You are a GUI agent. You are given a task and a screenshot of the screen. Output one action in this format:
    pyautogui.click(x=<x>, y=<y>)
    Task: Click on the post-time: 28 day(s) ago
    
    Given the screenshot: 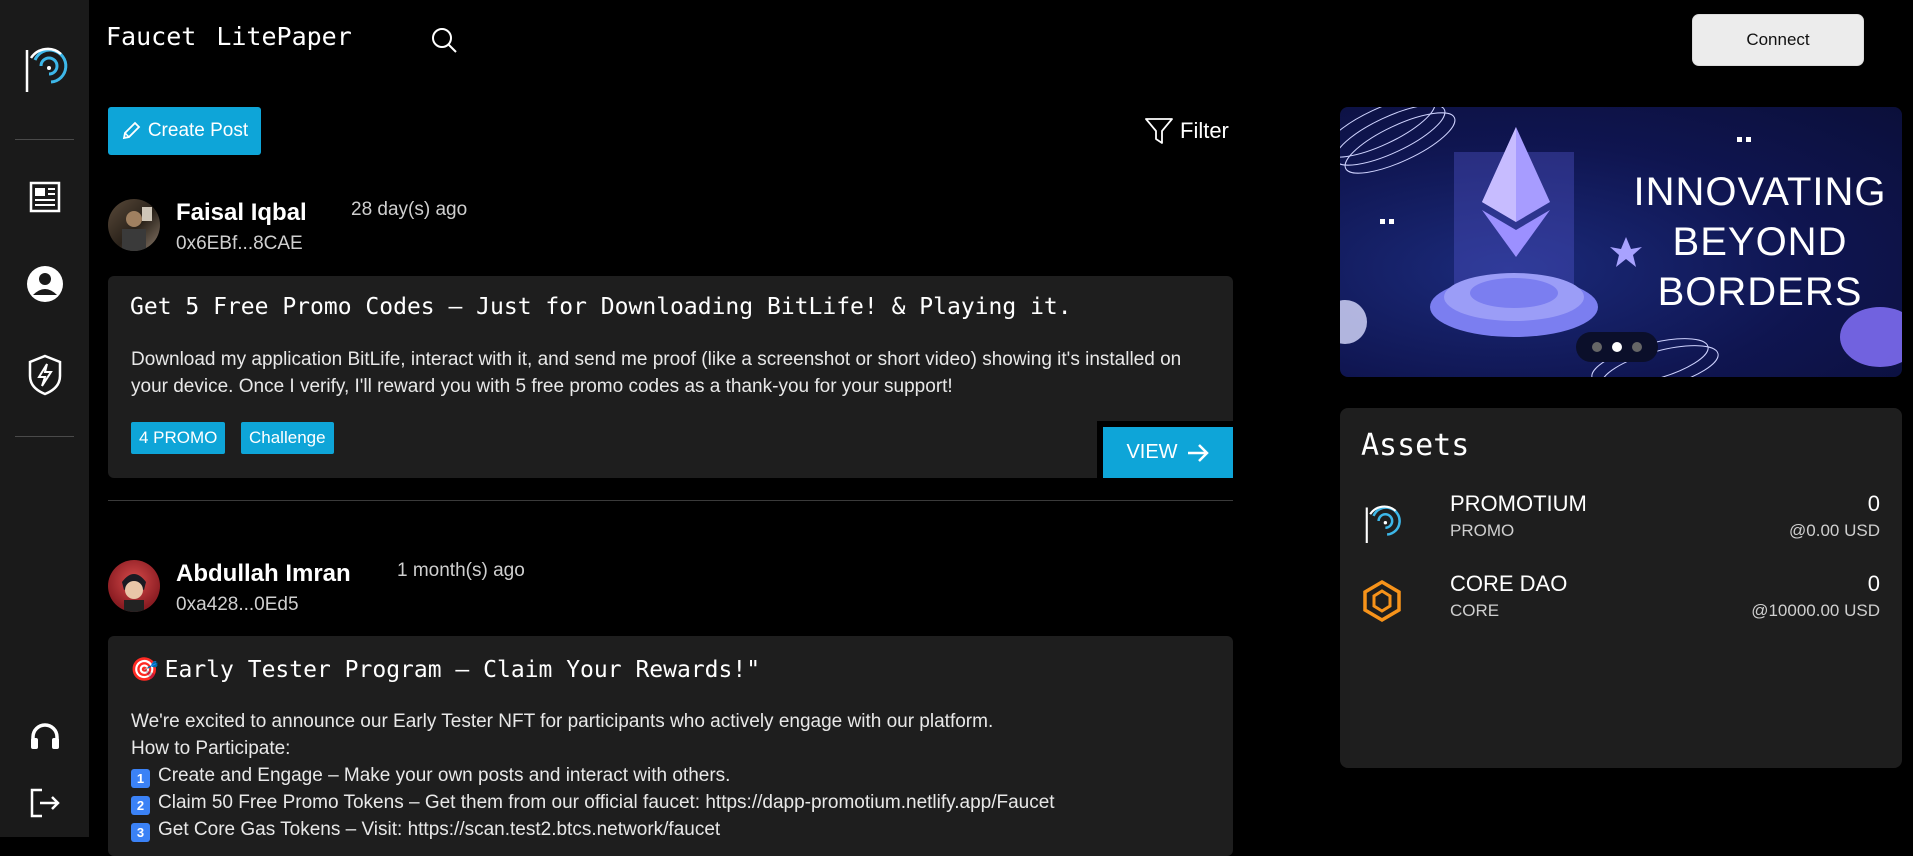 What is the action you would take?
    pyautogui.click(x=409, y=209)
    